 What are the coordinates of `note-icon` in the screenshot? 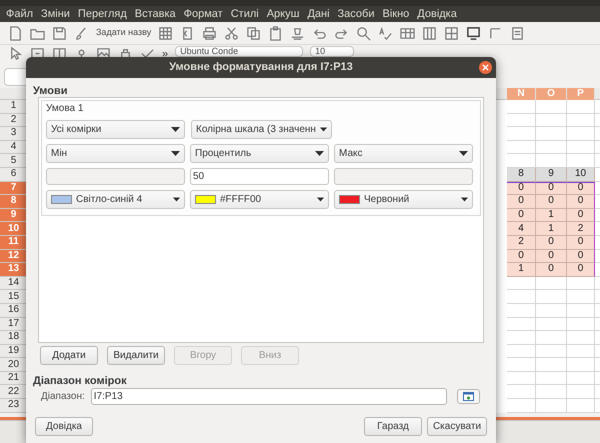 It's located at (518, 33).